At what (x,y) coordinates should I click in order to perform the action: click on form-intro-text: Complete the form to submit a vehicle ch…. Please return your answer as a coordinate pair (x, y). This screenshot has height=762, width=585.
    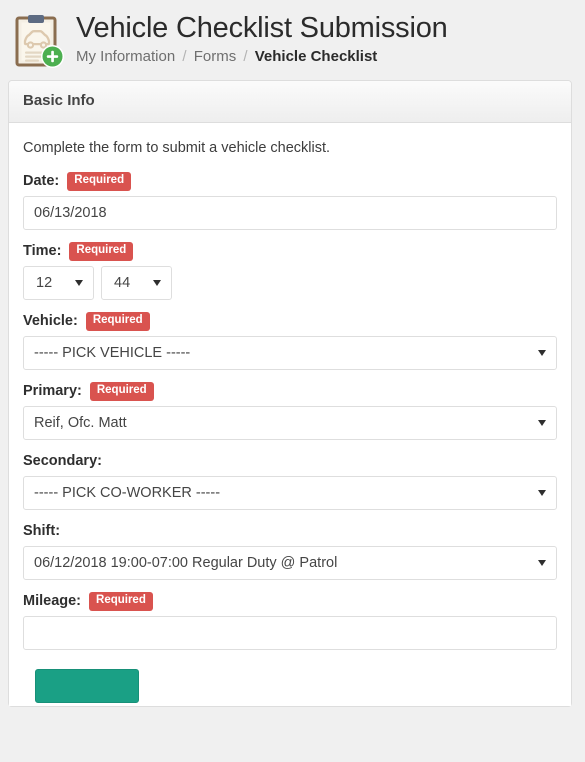
    Looking at the image, I should click on (177, 147).